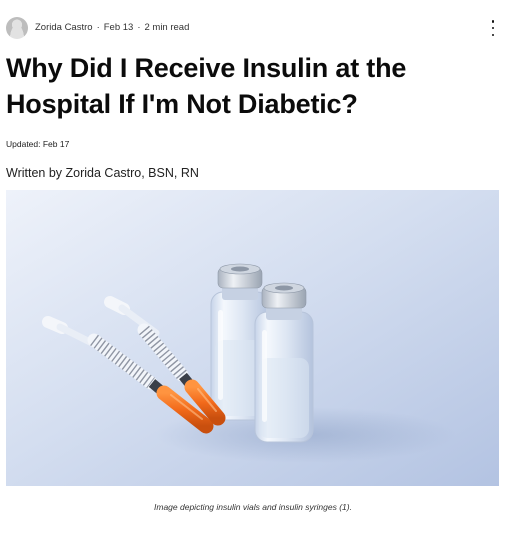 This screenshot has width=516, height=533. Describe the element at coordinates (118, 27) in the screenshot. I see `post-date: Feb 13` at that location.